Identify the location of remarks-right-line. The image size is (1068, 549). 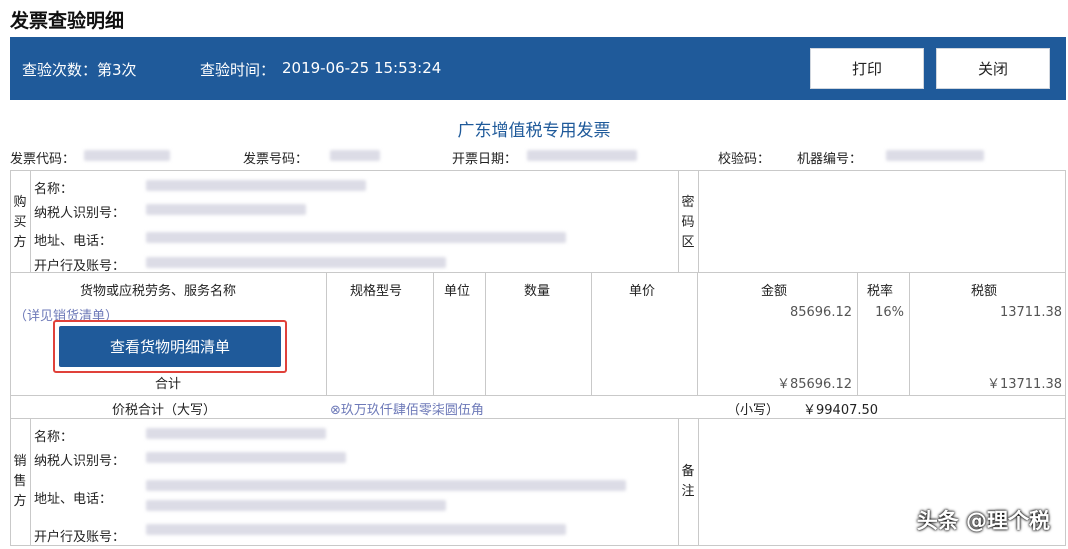
(698, 482).